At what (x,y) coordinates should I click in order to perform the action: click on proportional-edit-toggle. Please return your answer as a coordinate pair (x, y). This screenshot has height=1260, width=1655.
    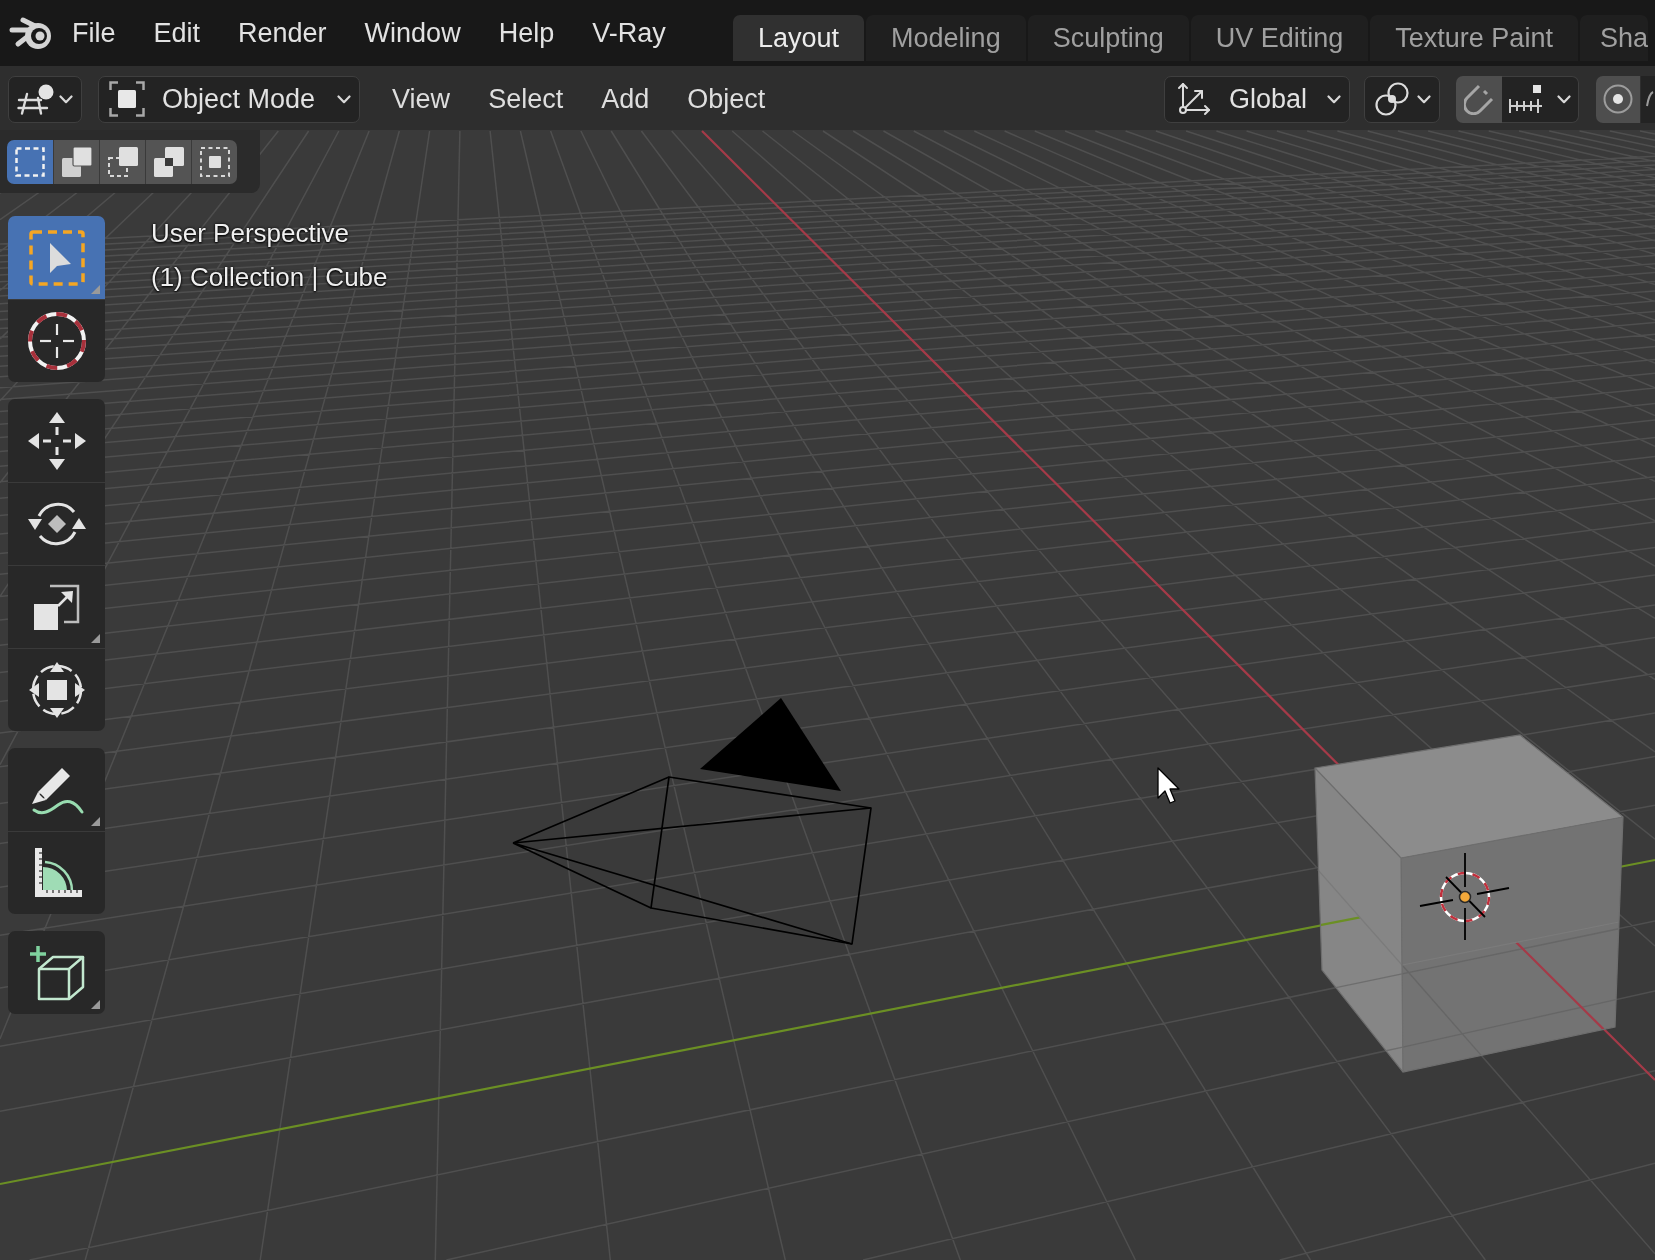
    Looking at the image, I should click on (1618, 99).